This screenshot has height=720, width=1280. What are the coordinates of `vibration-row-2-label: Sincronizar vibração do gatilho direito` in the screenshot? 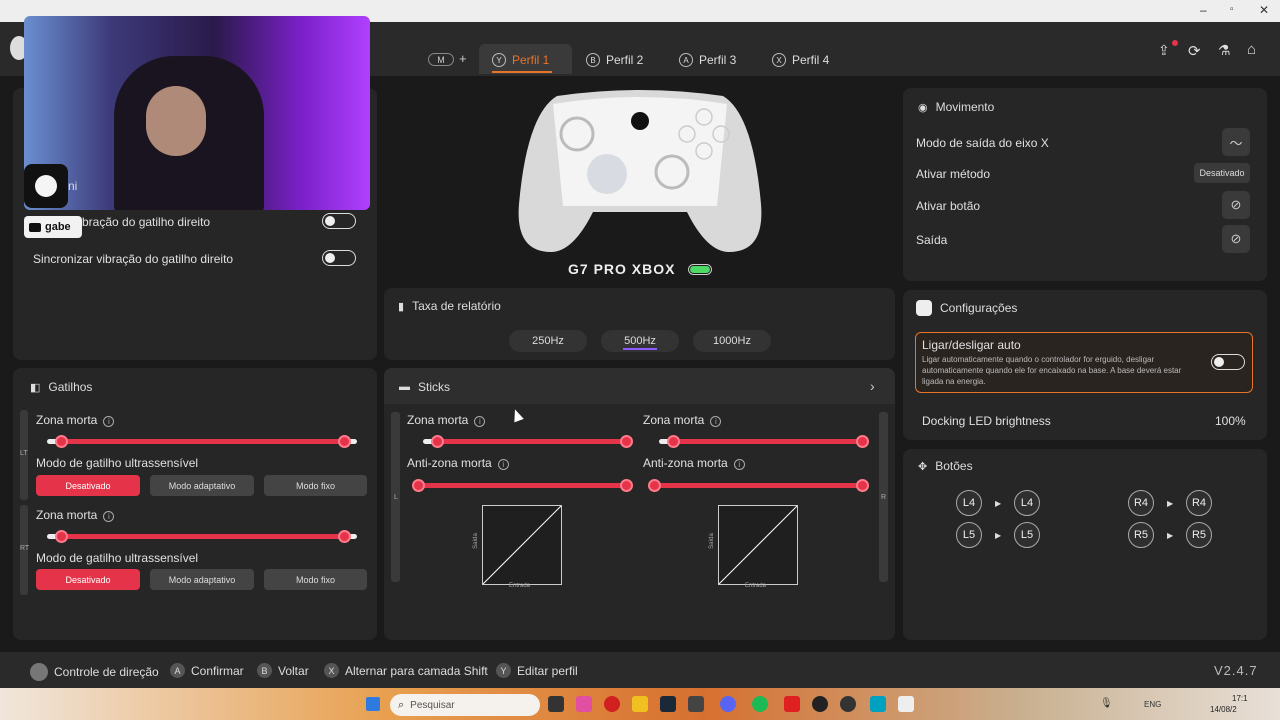 It's located at (133, 259).